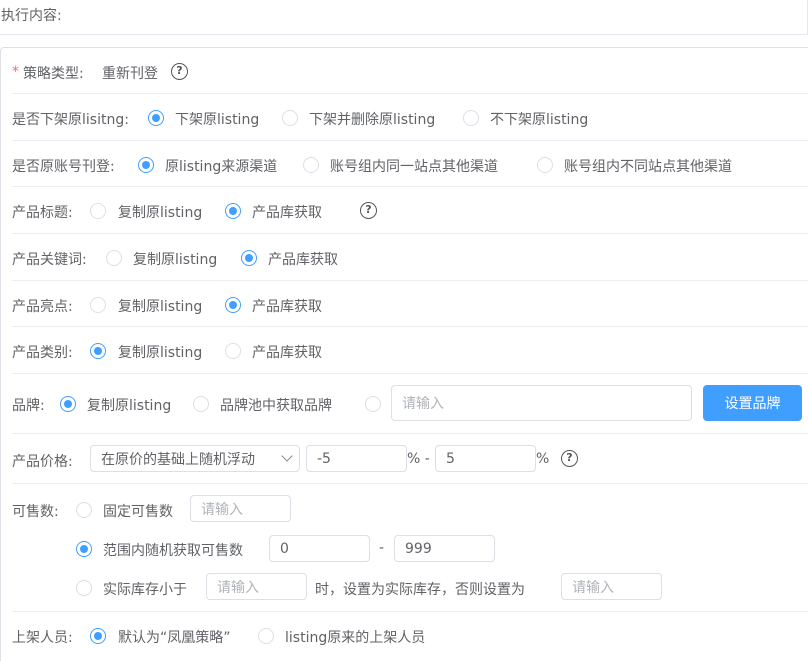 This screenshot has width=808, height=661. I want to click on price-mode-select: 在原价的基础上随机浮动, so click(195, 458).